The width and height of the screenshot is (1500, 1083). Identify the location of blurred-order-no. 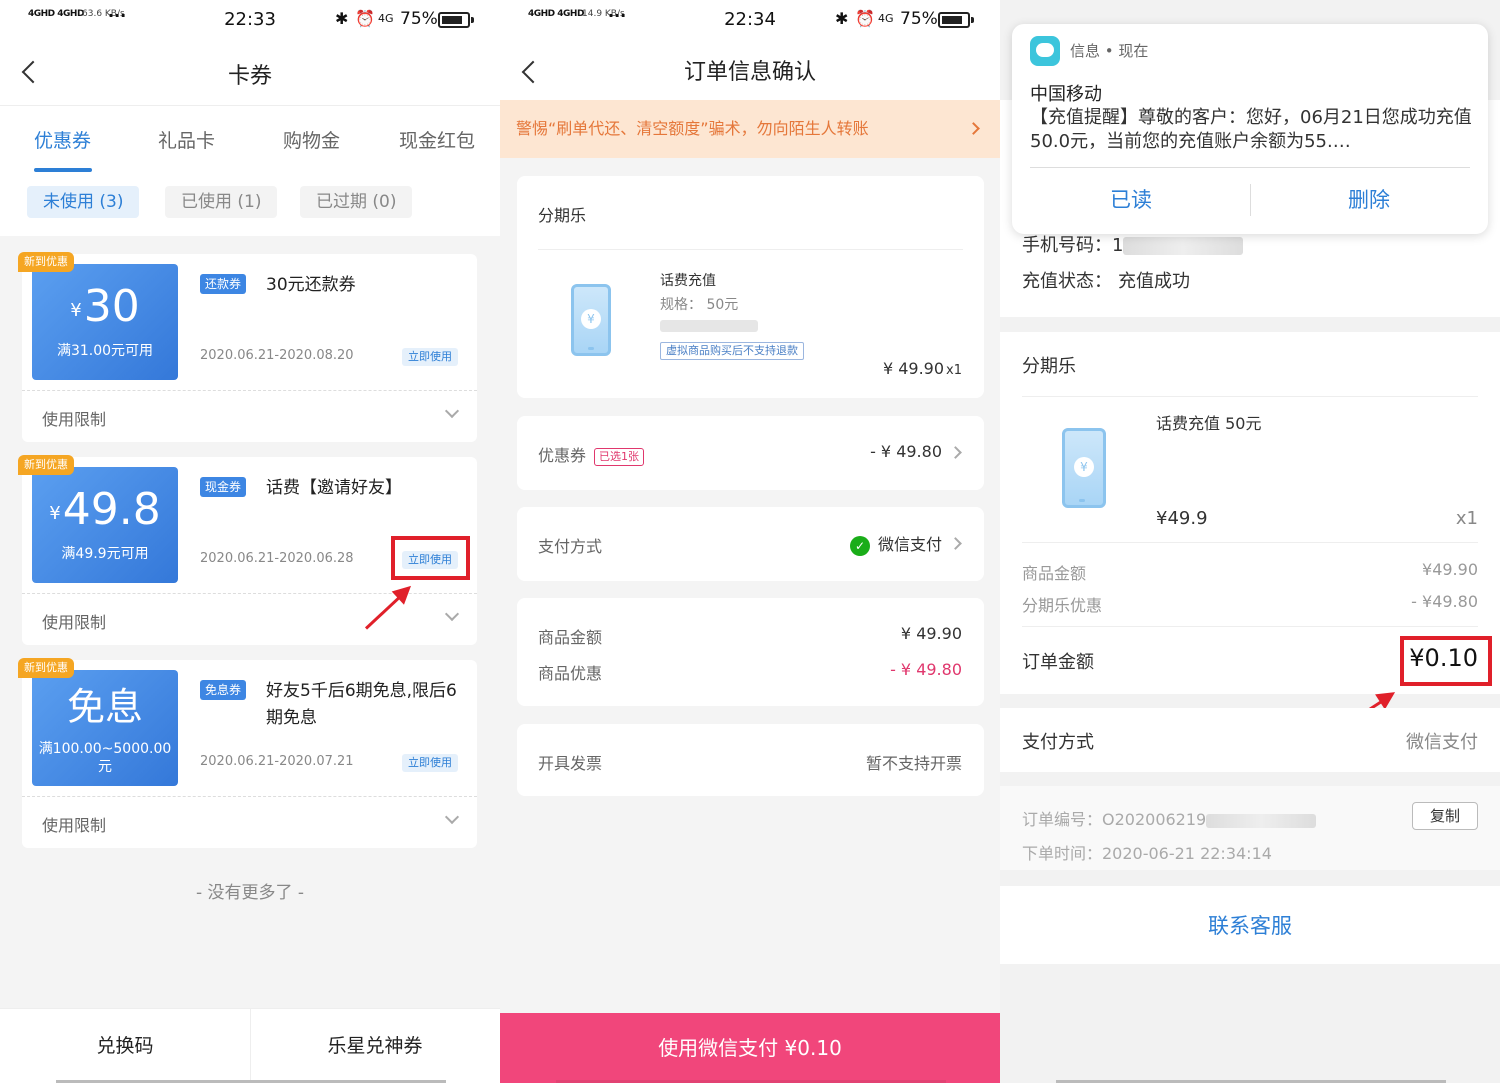
(1261, 820).